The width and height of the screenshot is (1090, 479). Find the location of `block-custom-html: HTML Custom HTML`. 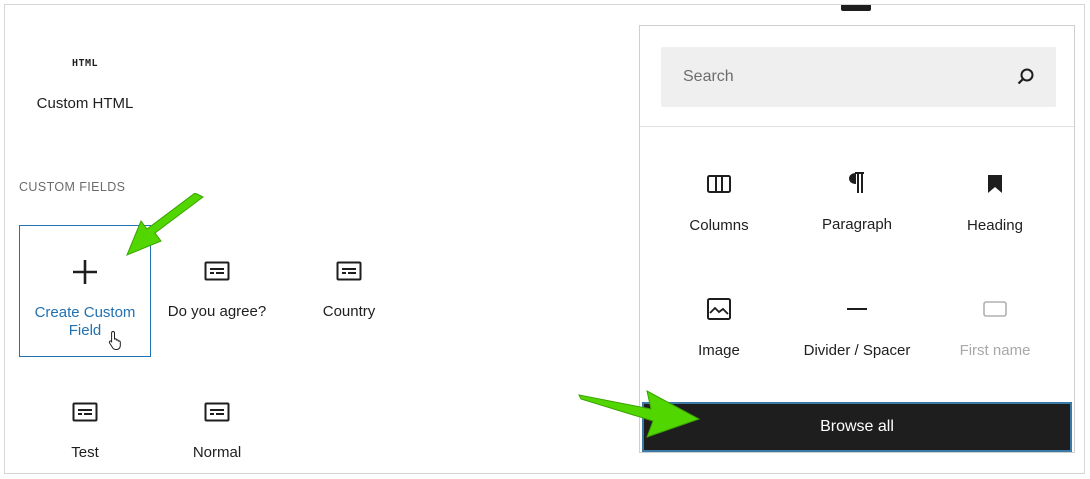

block-custom-html: HTML Custom HTML is located at coordinates (85, 85).